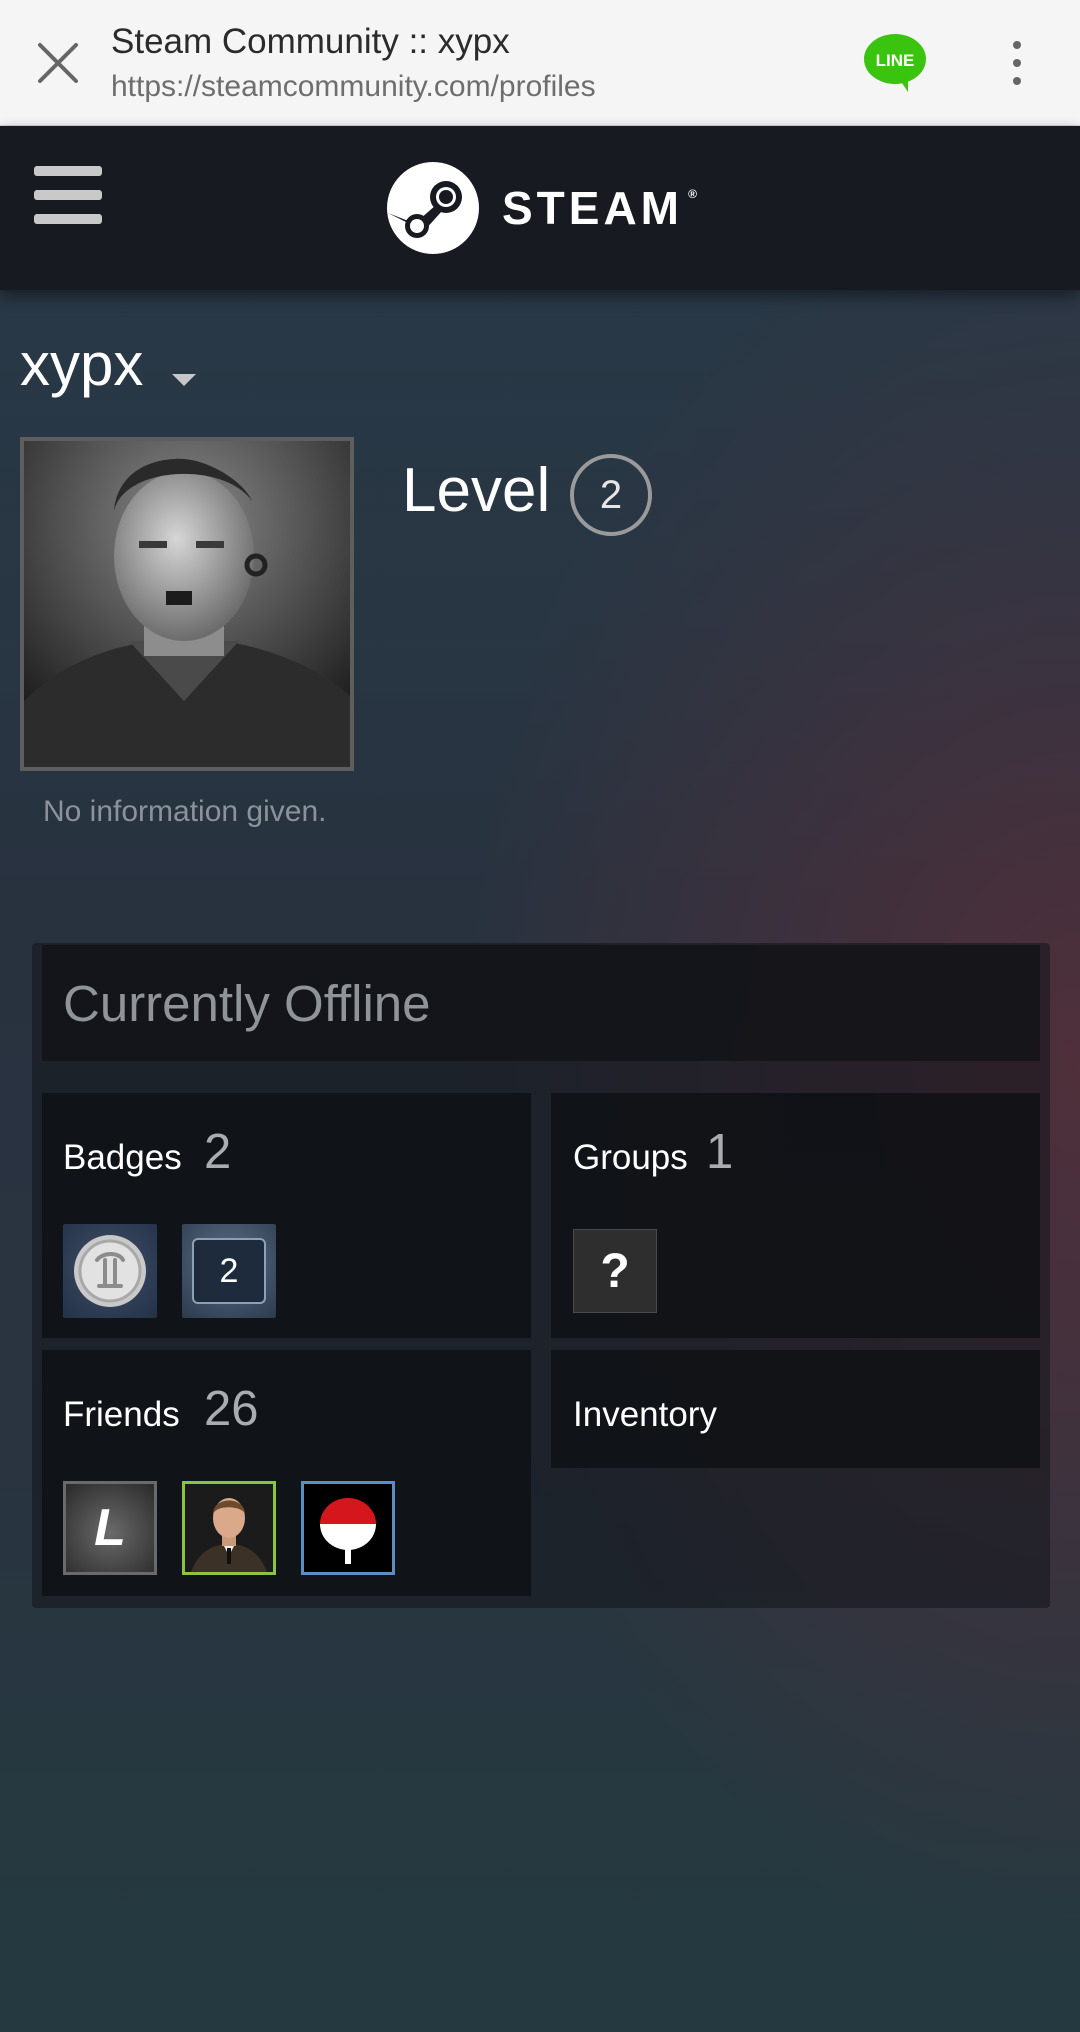 The width and height of the screenshot is (1080, 2032). I want to click on profile-summary: No information given., so click(185, 811).